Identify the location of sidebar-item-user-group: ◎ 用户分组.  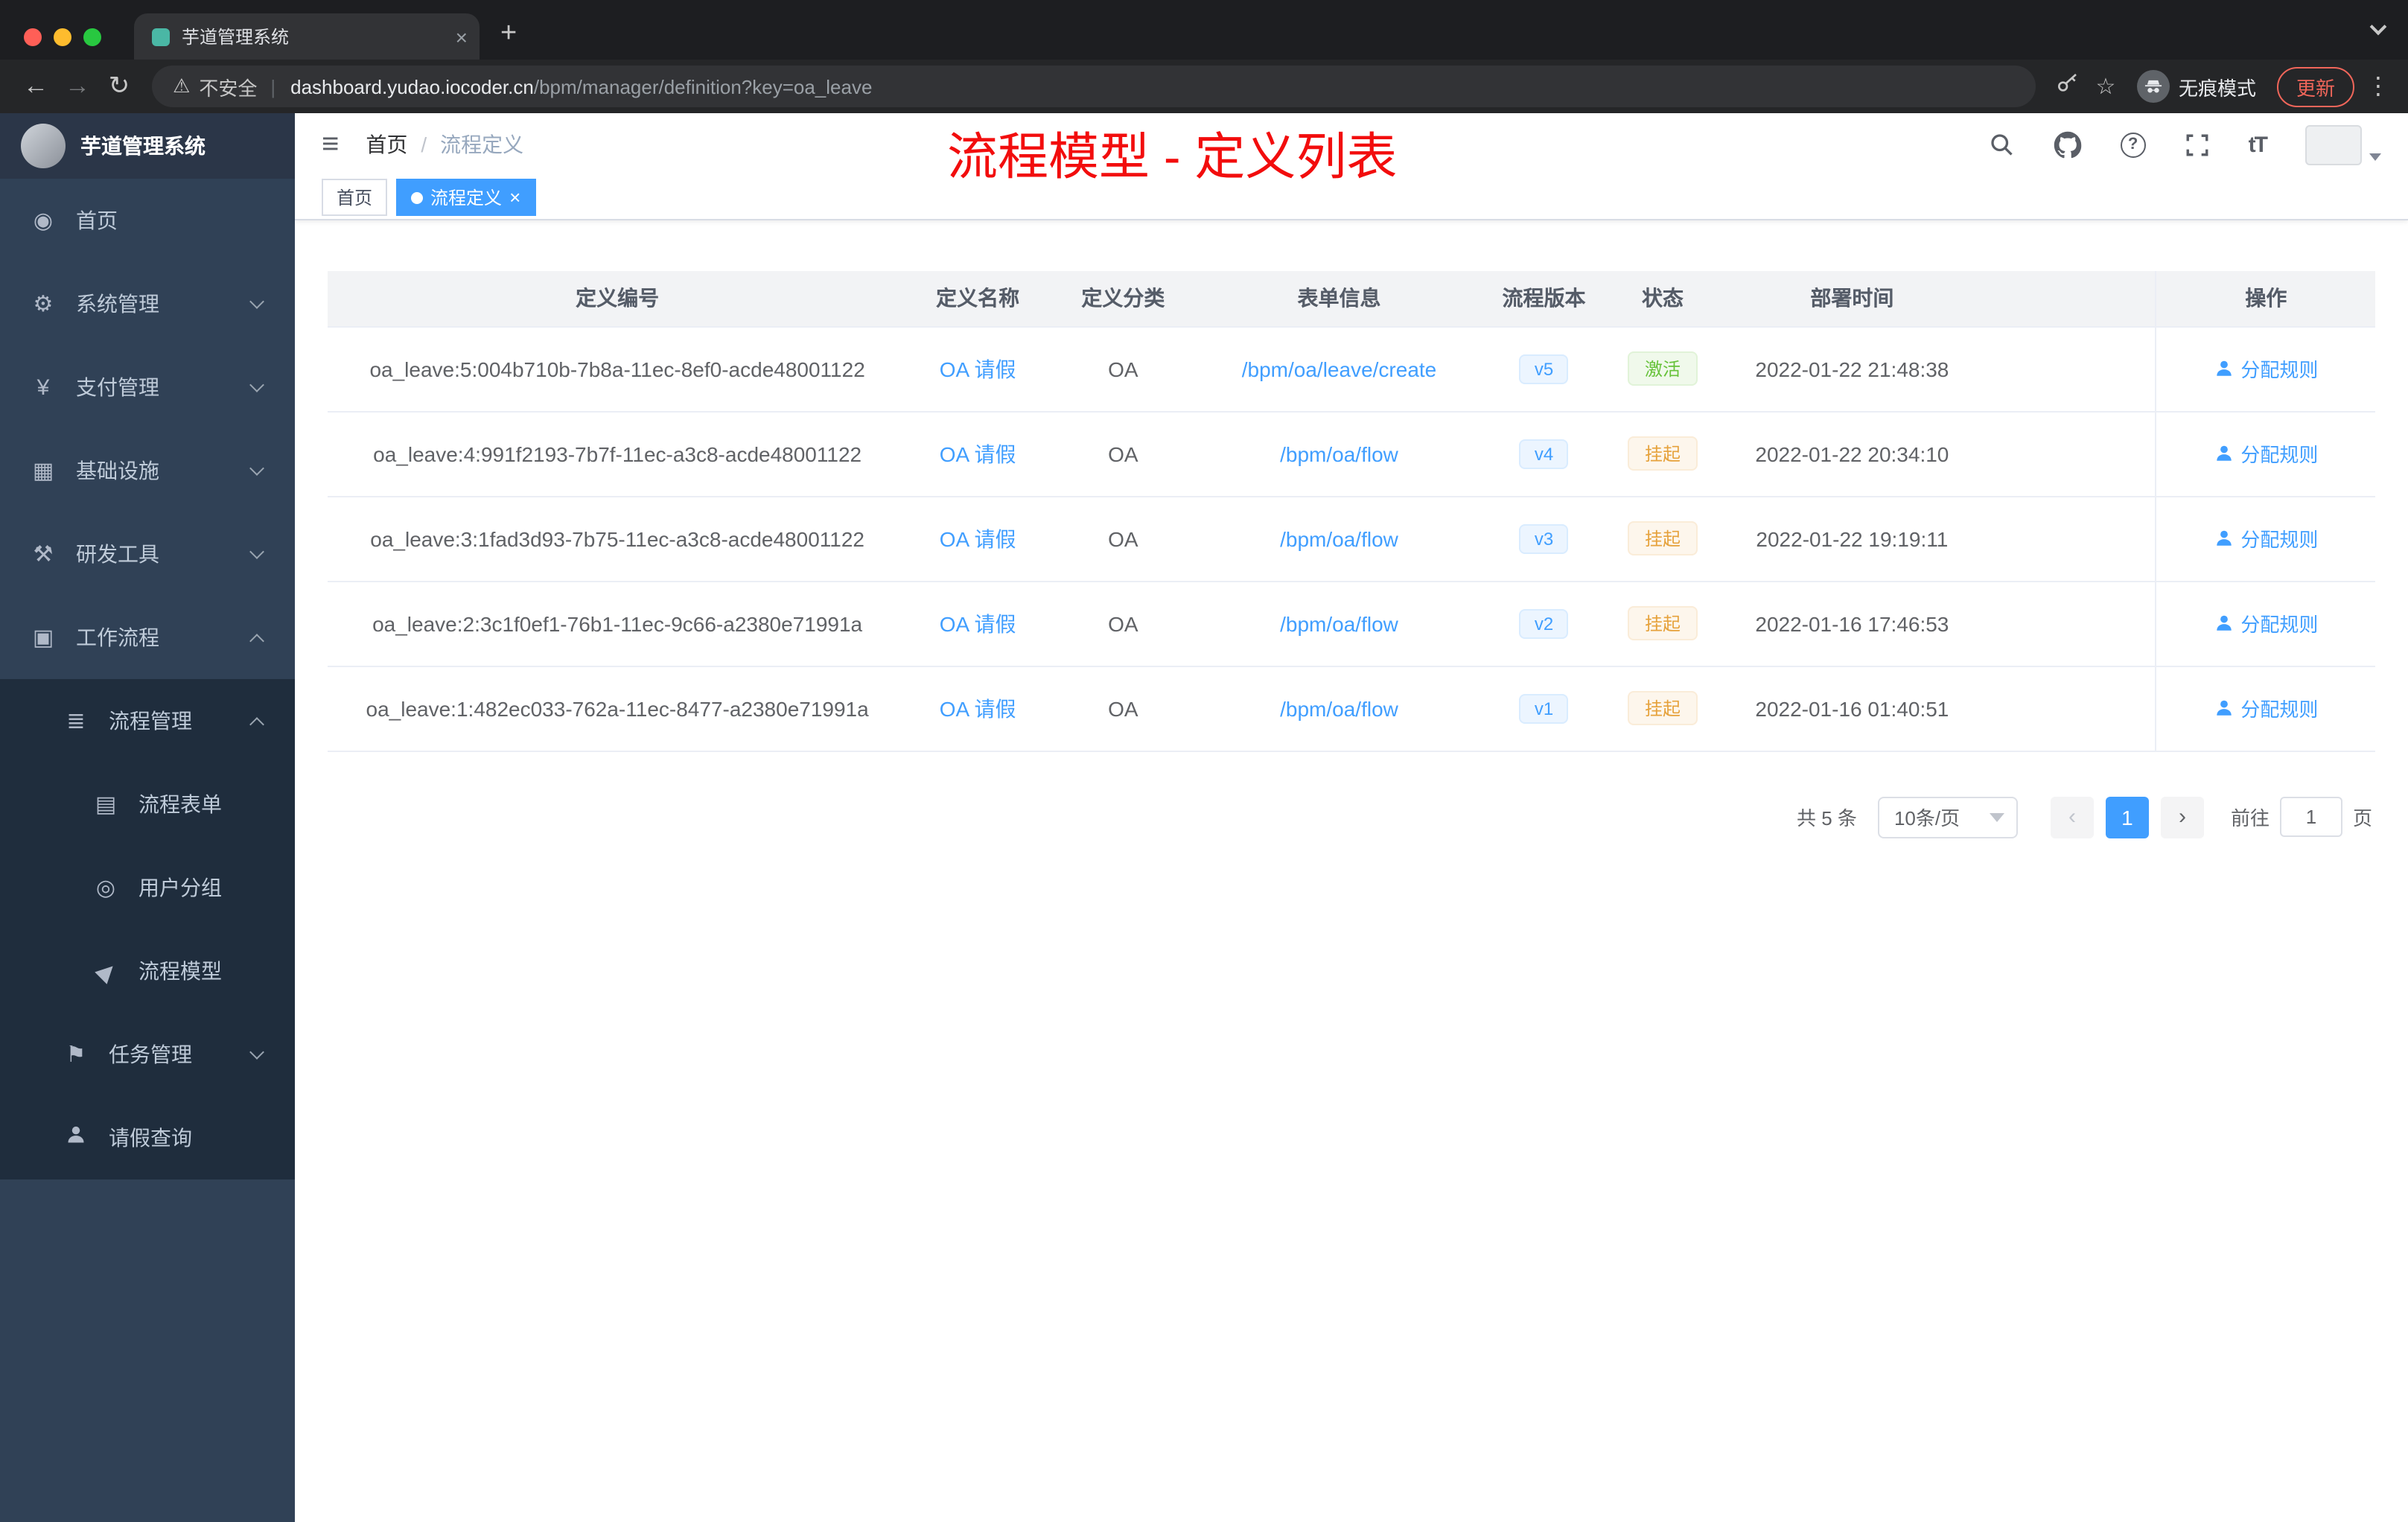
(147, 887).